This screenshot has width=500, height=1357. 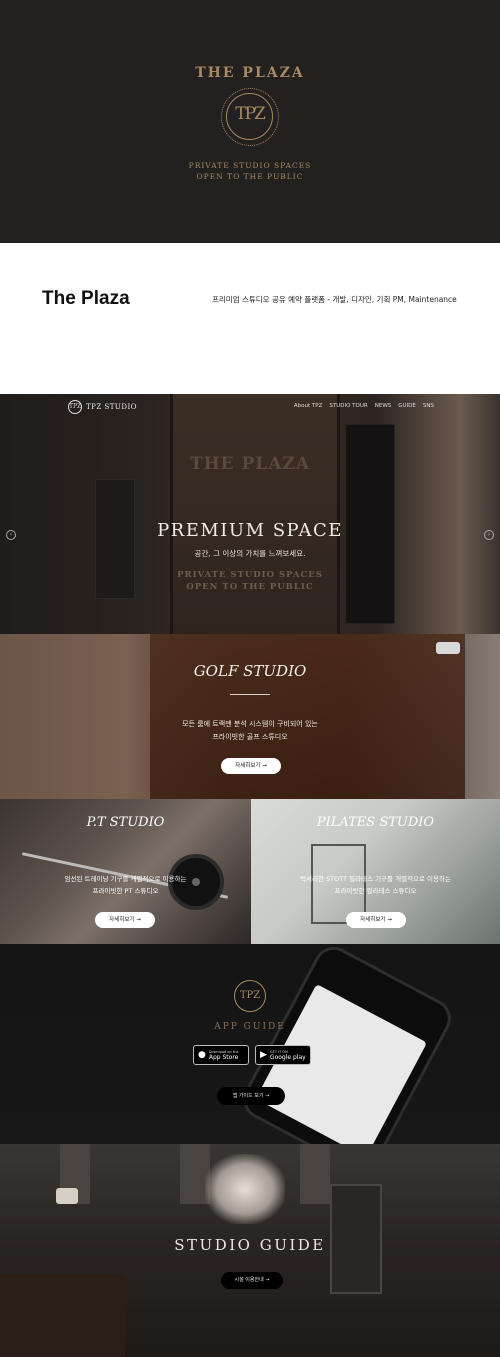 What do you see at coordinates (125, 822) in the screenshot?
I see `pt-title: P.T STUDIO` at bounding box center [125, 822].